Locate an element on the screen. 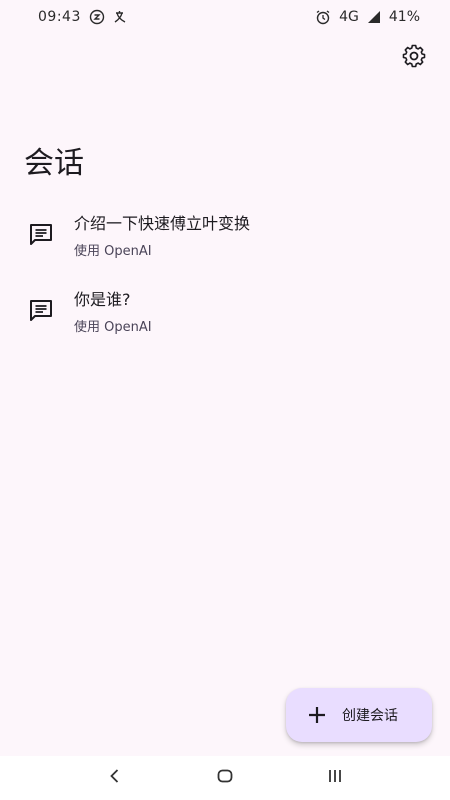  gear-icon is located at coordinates (414, 58).